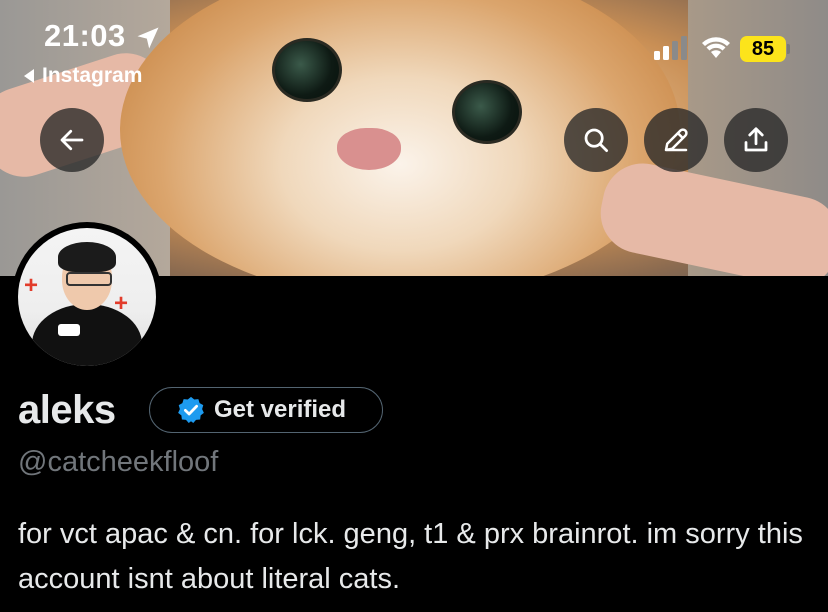 The image size is (828, 612). I want to click on profile-avatar-frame: + +, so click(87, 297).